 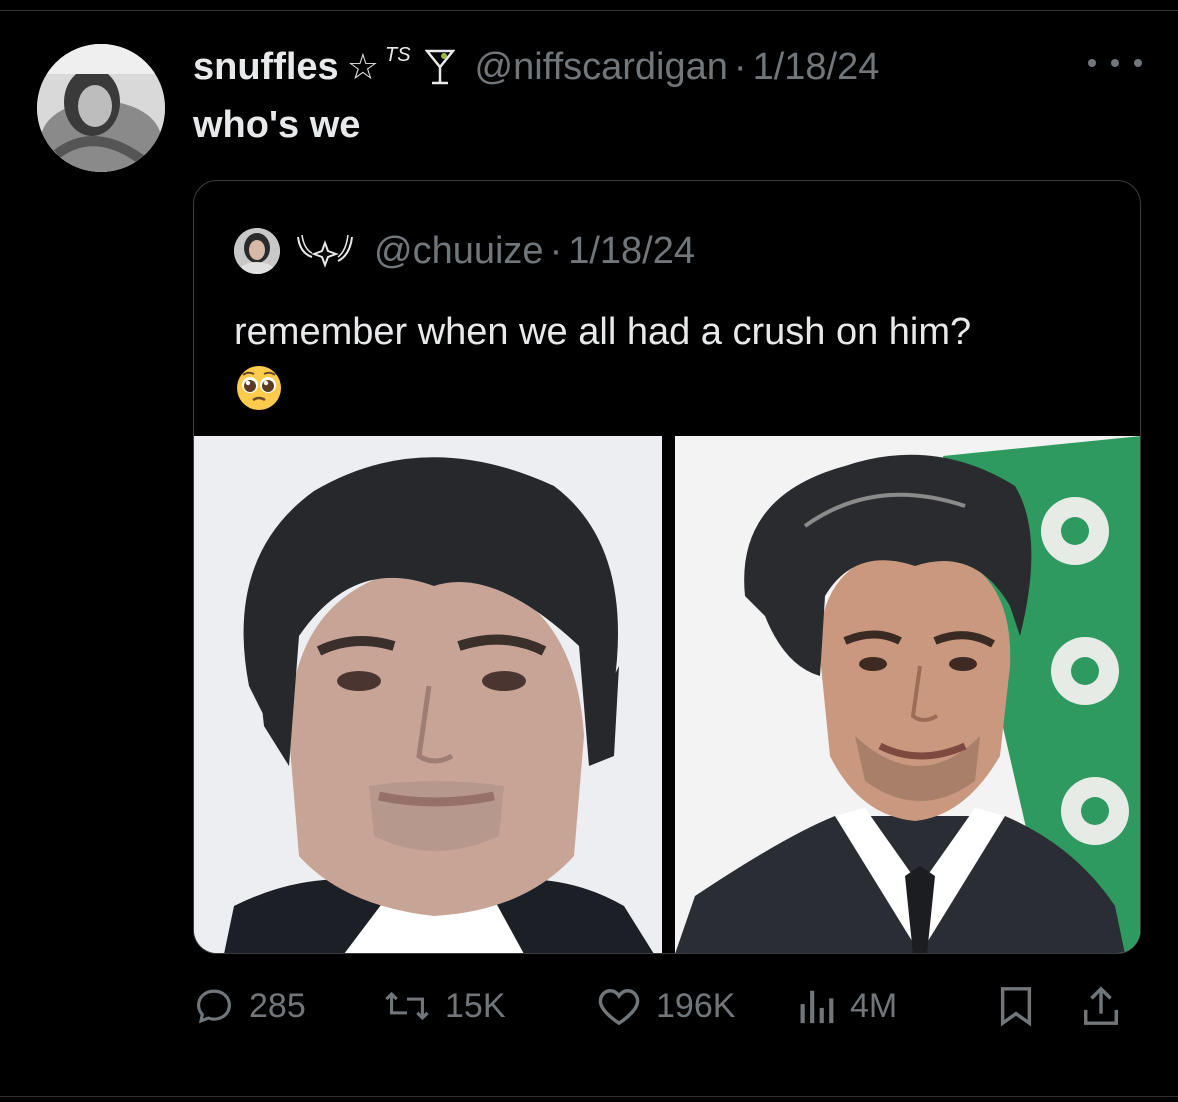 What do you see at coordinates (362, 66) in the screenshot?
I see `star-icon: ☆` at bounding box center [362, 66].